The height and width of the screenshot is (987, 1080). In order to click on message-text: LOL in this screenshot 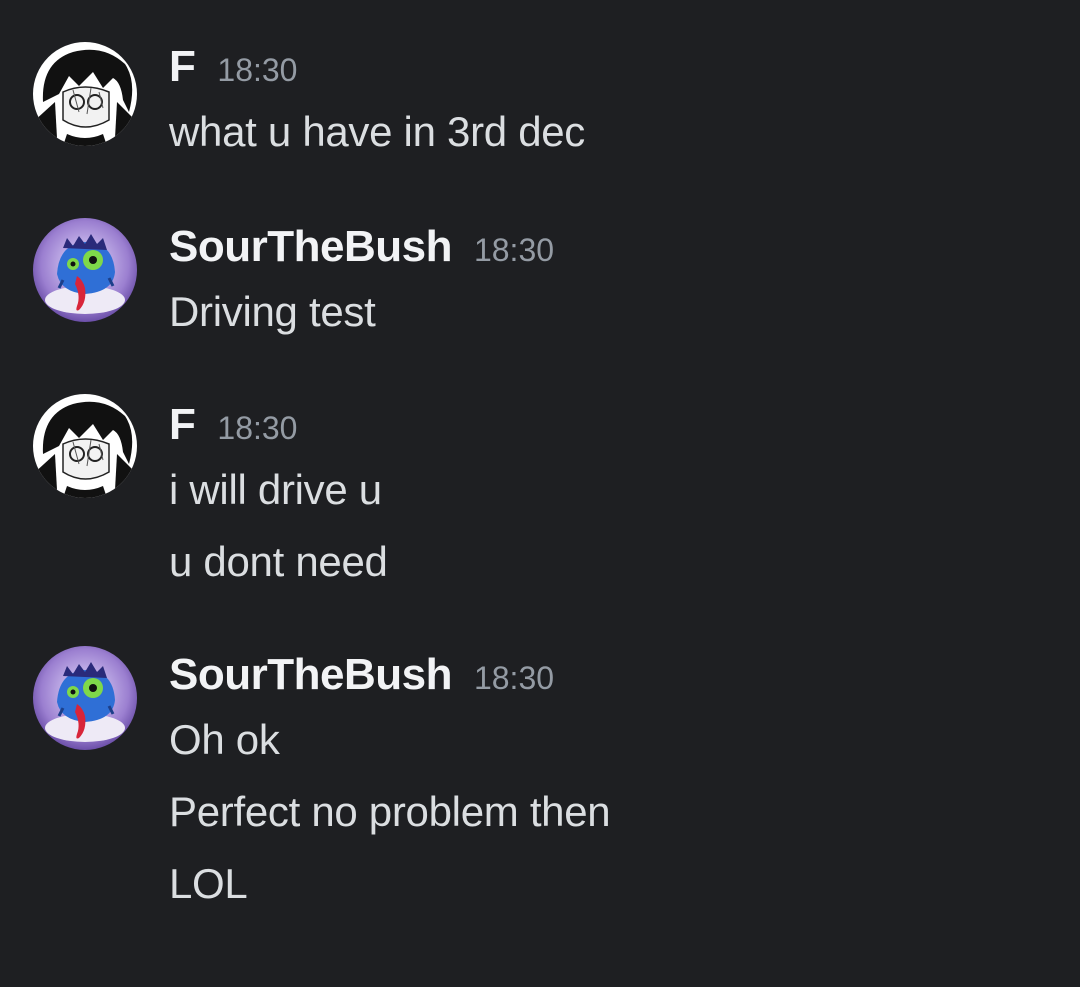, I will do `click(208, 883)`.